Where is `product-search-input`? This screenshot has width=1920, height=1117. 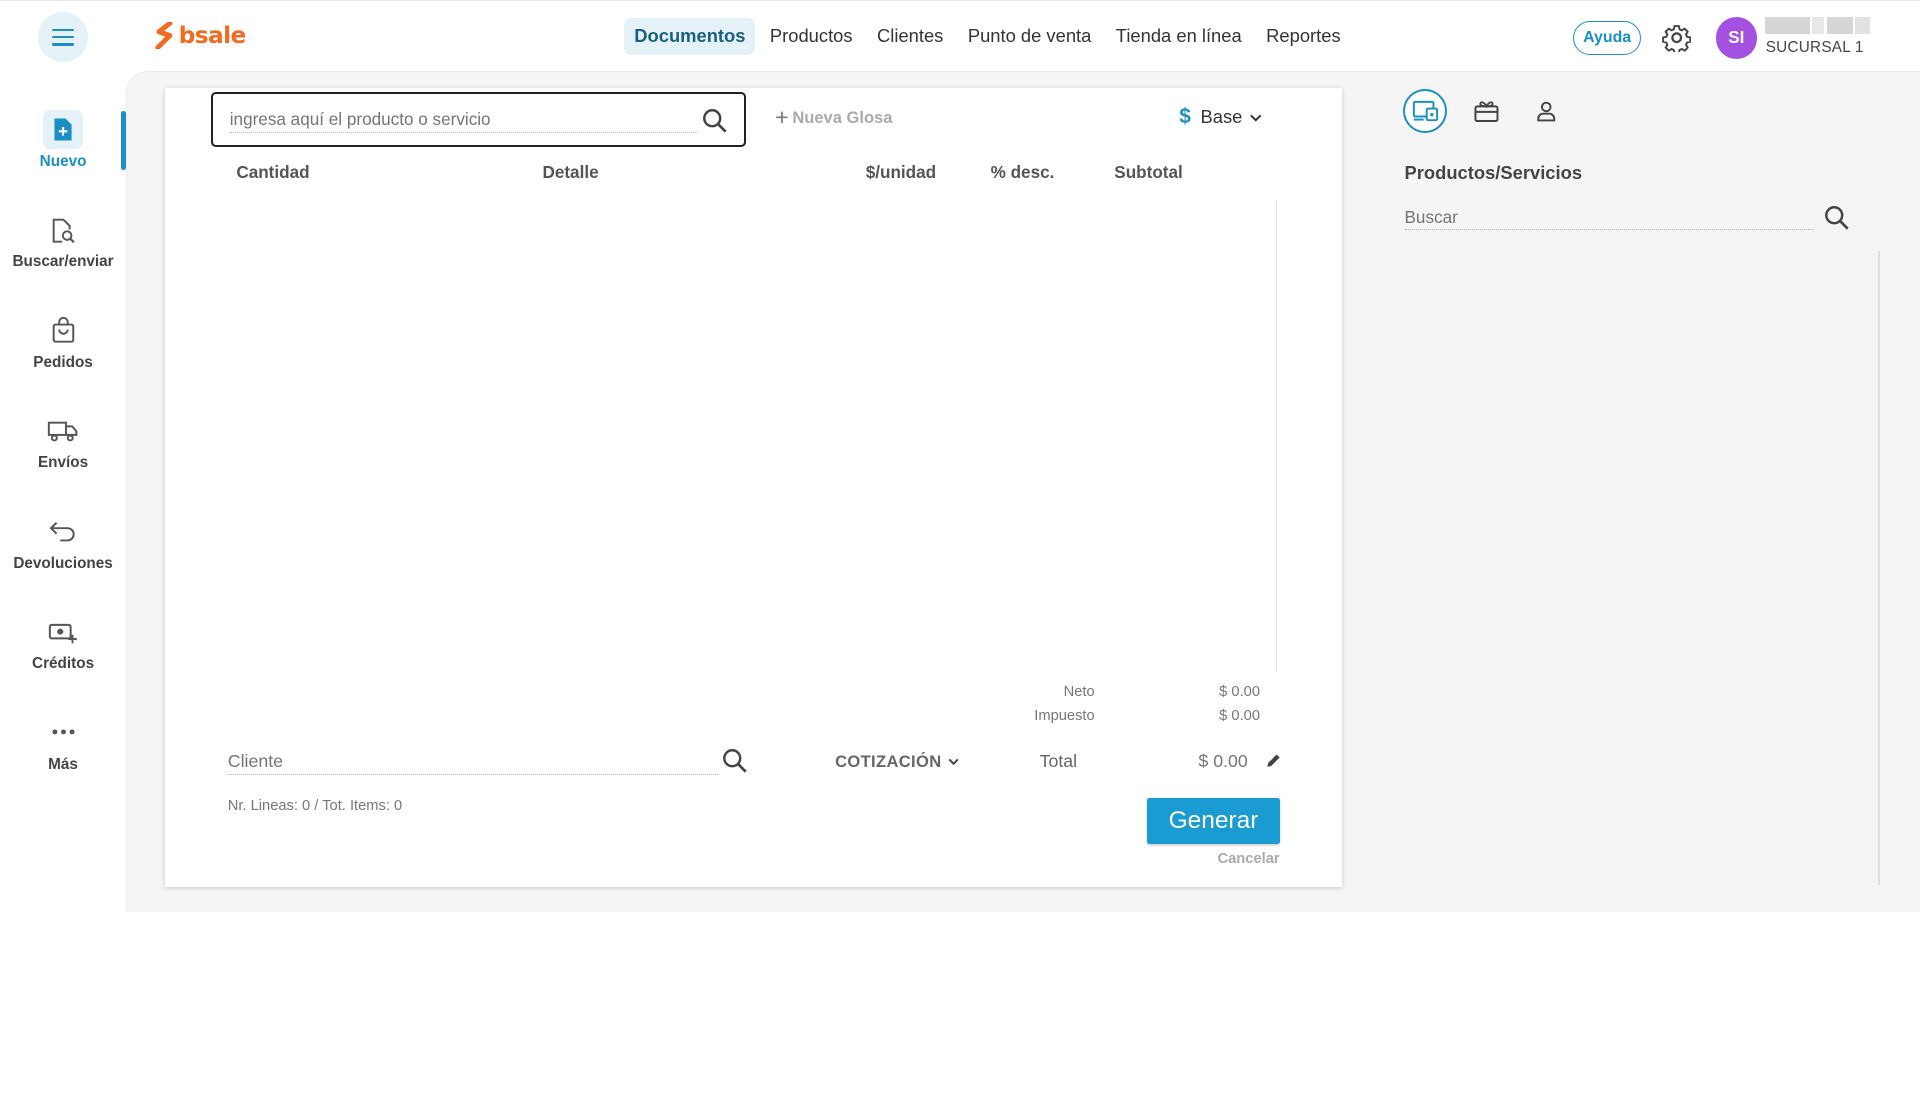
product-search-input is located at coordinates (463, 119).